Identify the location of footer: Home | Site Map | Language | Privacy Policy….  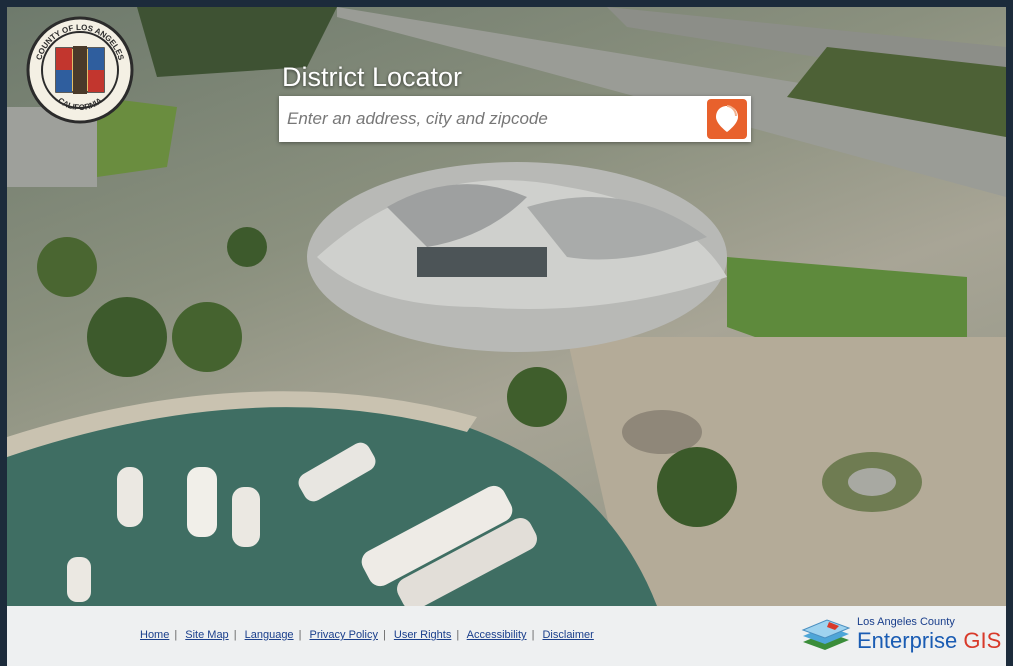
(506, 636).